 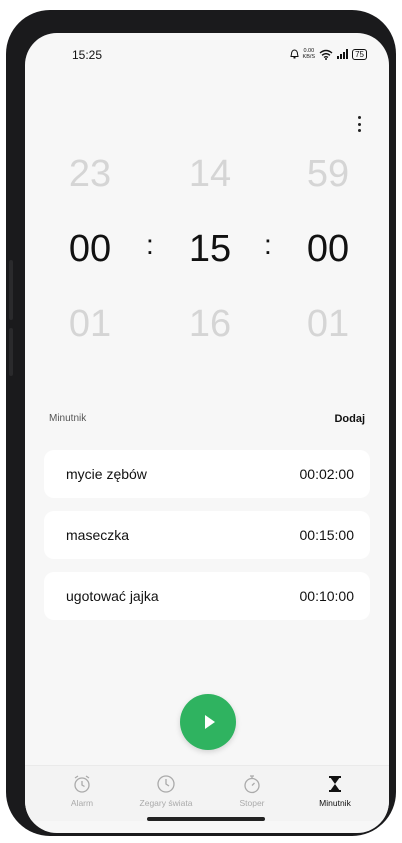 I want to click on alarm-clock-icon, so click(x=82, y=784).